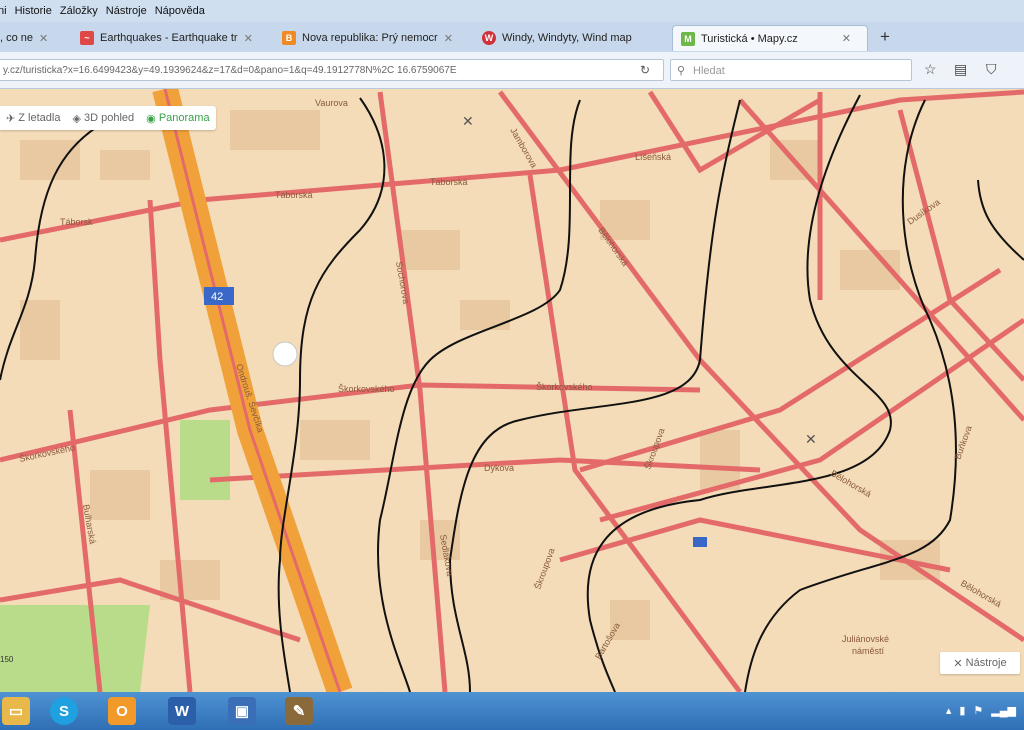  Describe the element at coordinates (285, 354) in the screenshot. I see `hotel-pin-icon` at that location.